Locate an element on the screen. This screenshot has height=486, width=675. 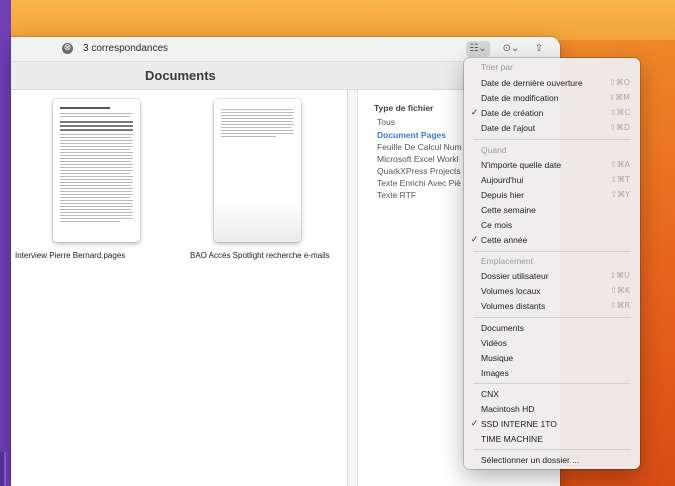
menu-header-when: Quand is located at coordinates (494, 150).